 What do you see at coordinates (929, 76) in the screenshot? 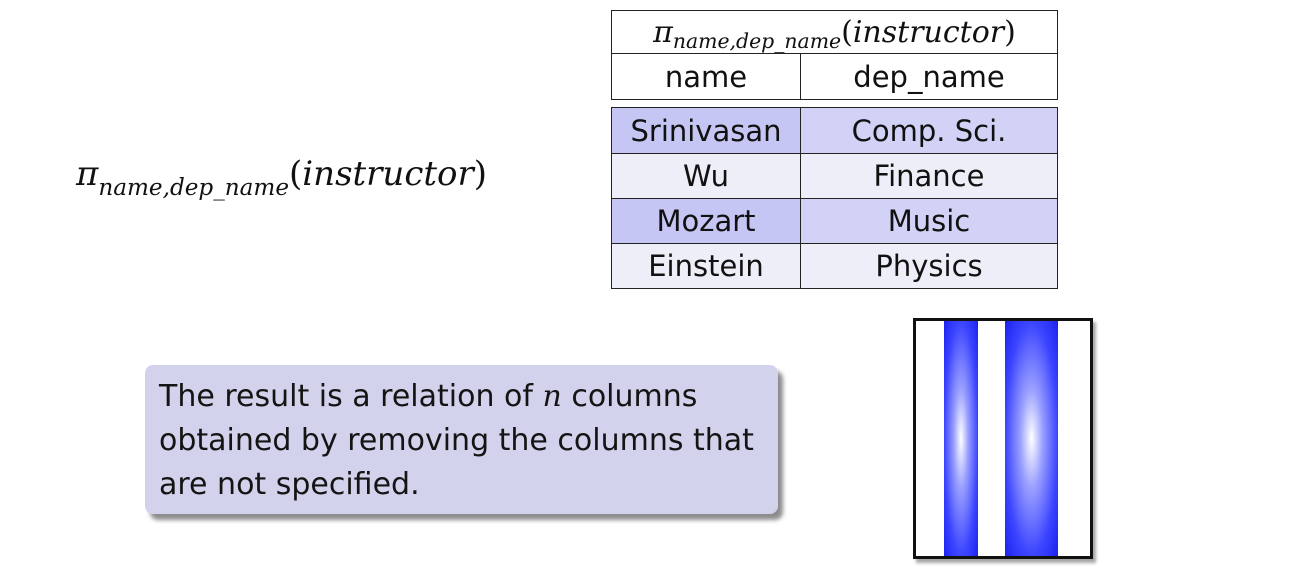
I see `header-dep-name: dep_name` at bounding box center [929, 76].